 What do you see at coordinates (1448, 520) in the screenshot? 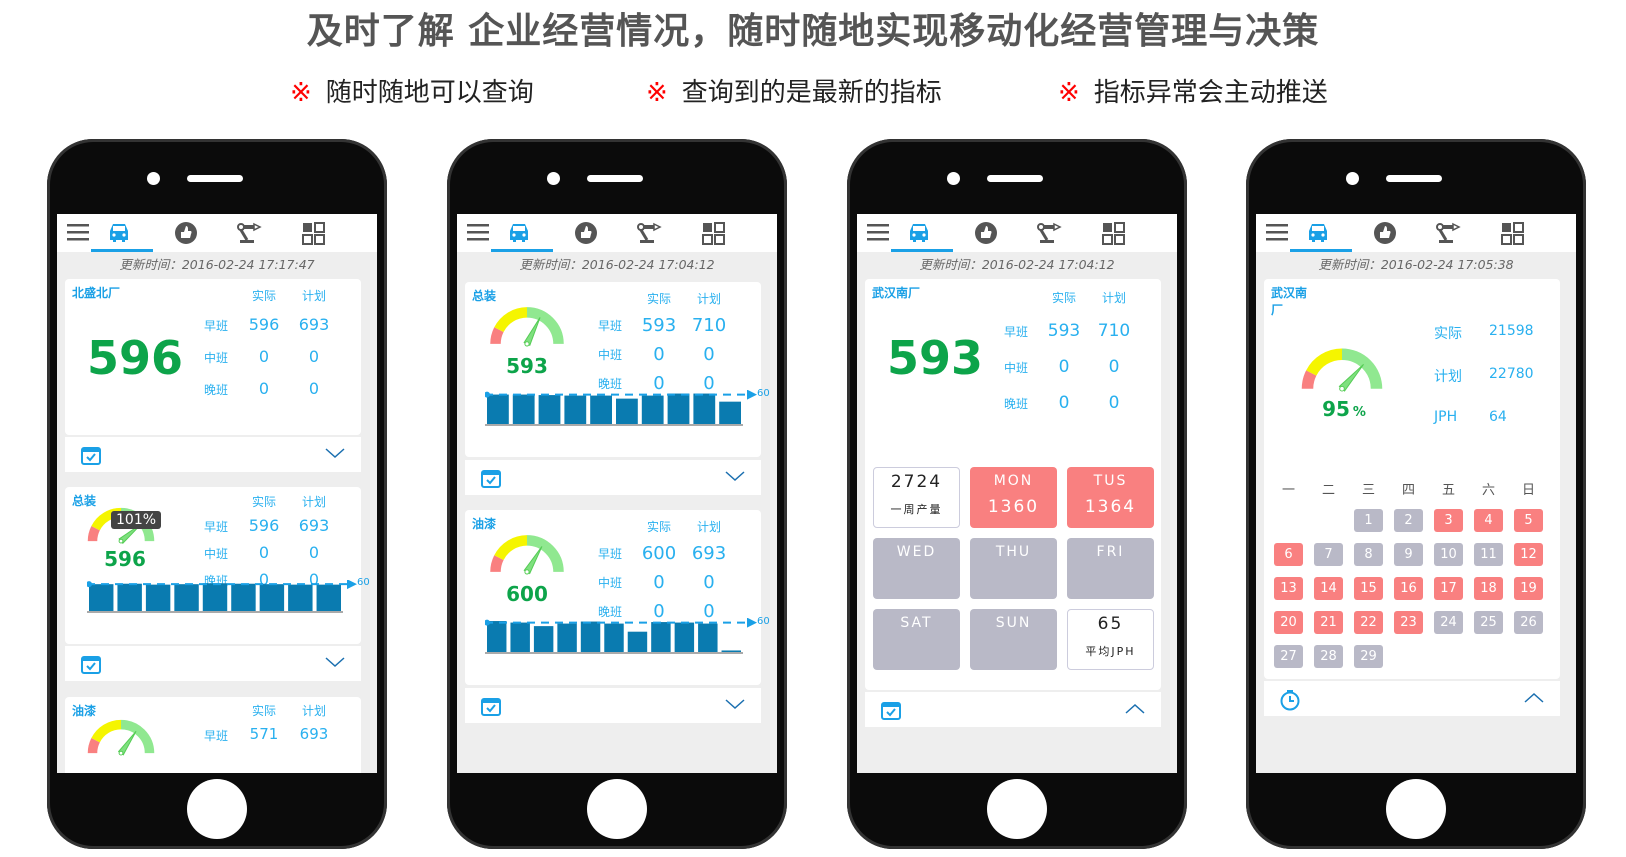
I see `calendar-day: 3` at bounding box center [1448, 520].